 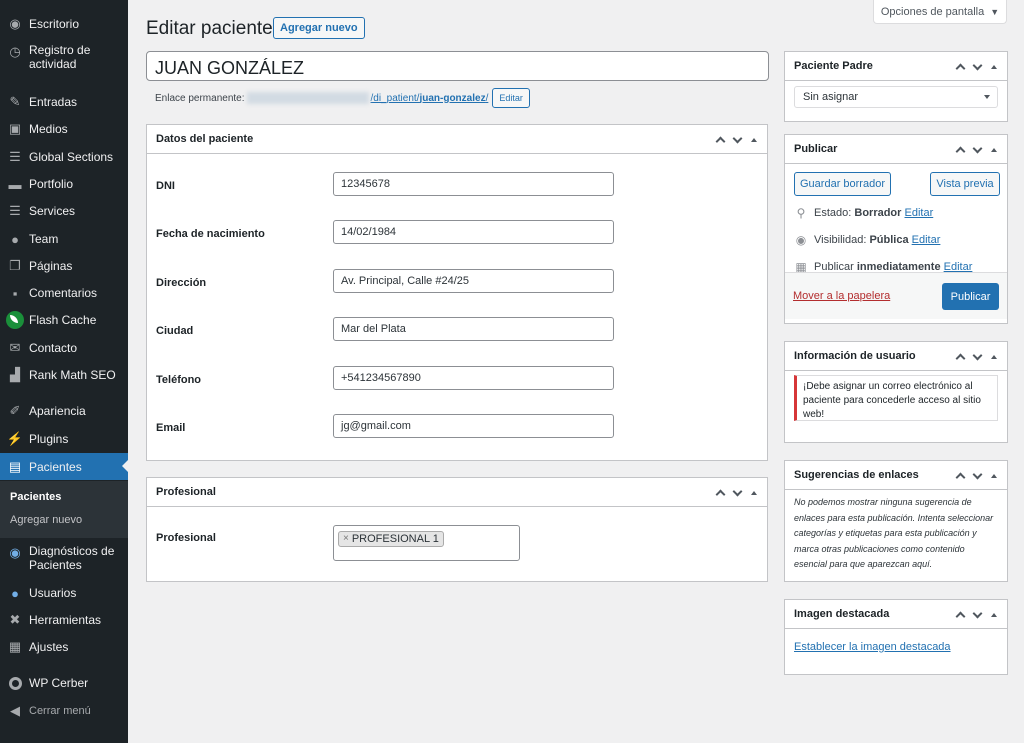 I want to click on parent-patient-box: Paciente Padre Sin asignar, so click(x=896, y=86).